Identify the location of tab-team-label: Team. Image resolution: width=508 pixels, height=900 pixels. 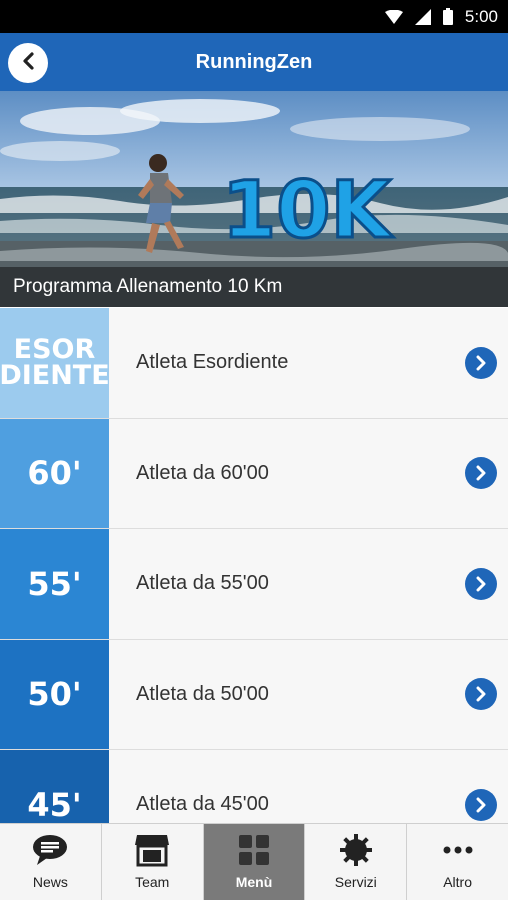
(152, 882).